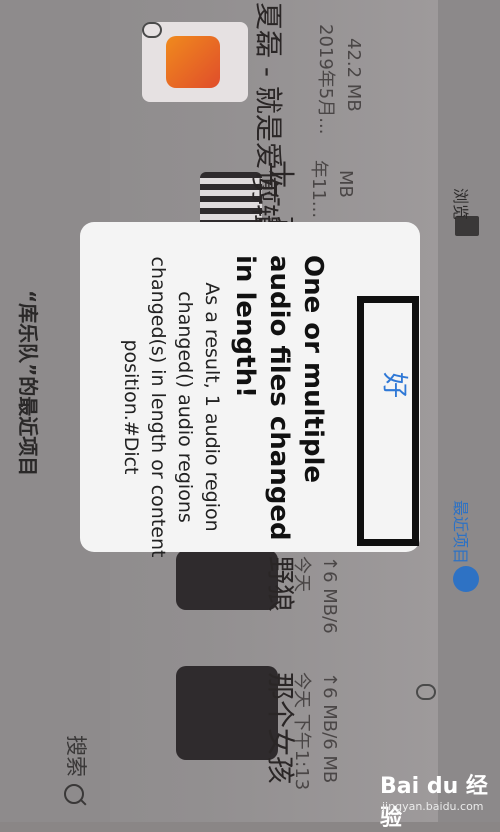  Describe the element at coordinates (28, 383) in the screenshot. I see `page-title: “库乐队”的最近项目` at that location.